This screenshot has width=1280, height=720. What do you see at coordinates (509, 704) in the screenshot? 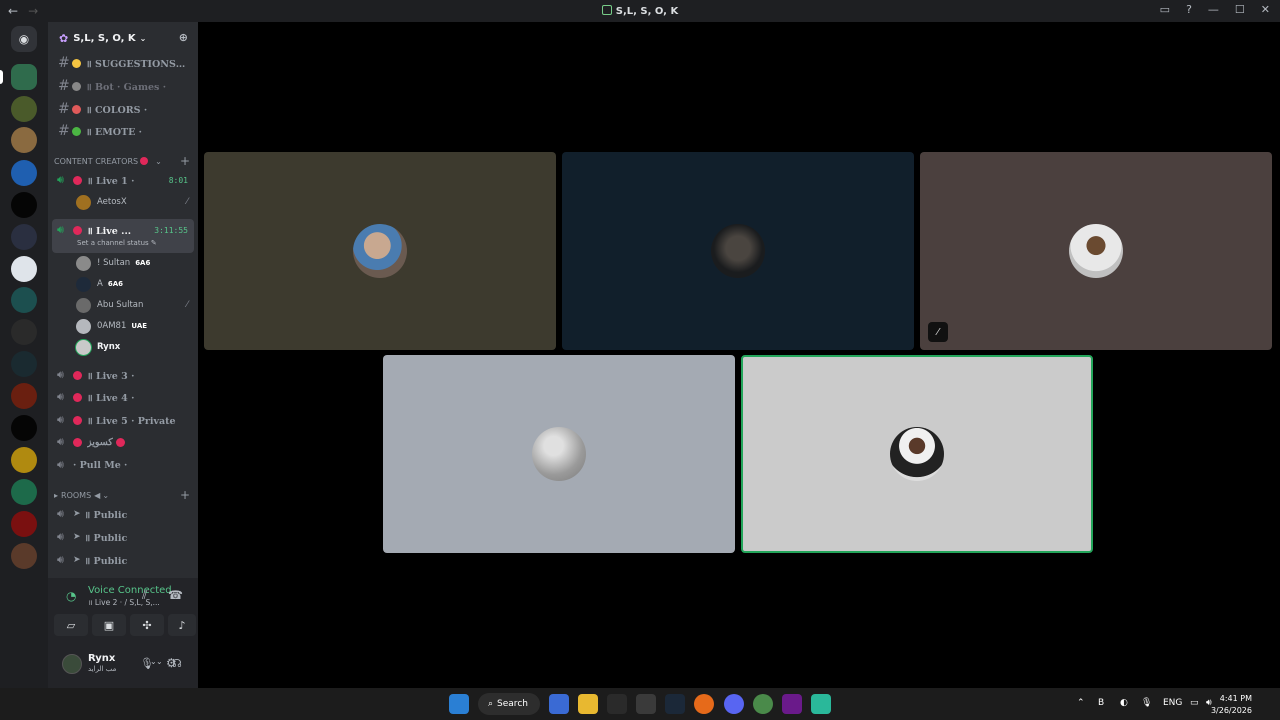
I see `search-box: ⌕ Search` at bounding box center [509, 704].